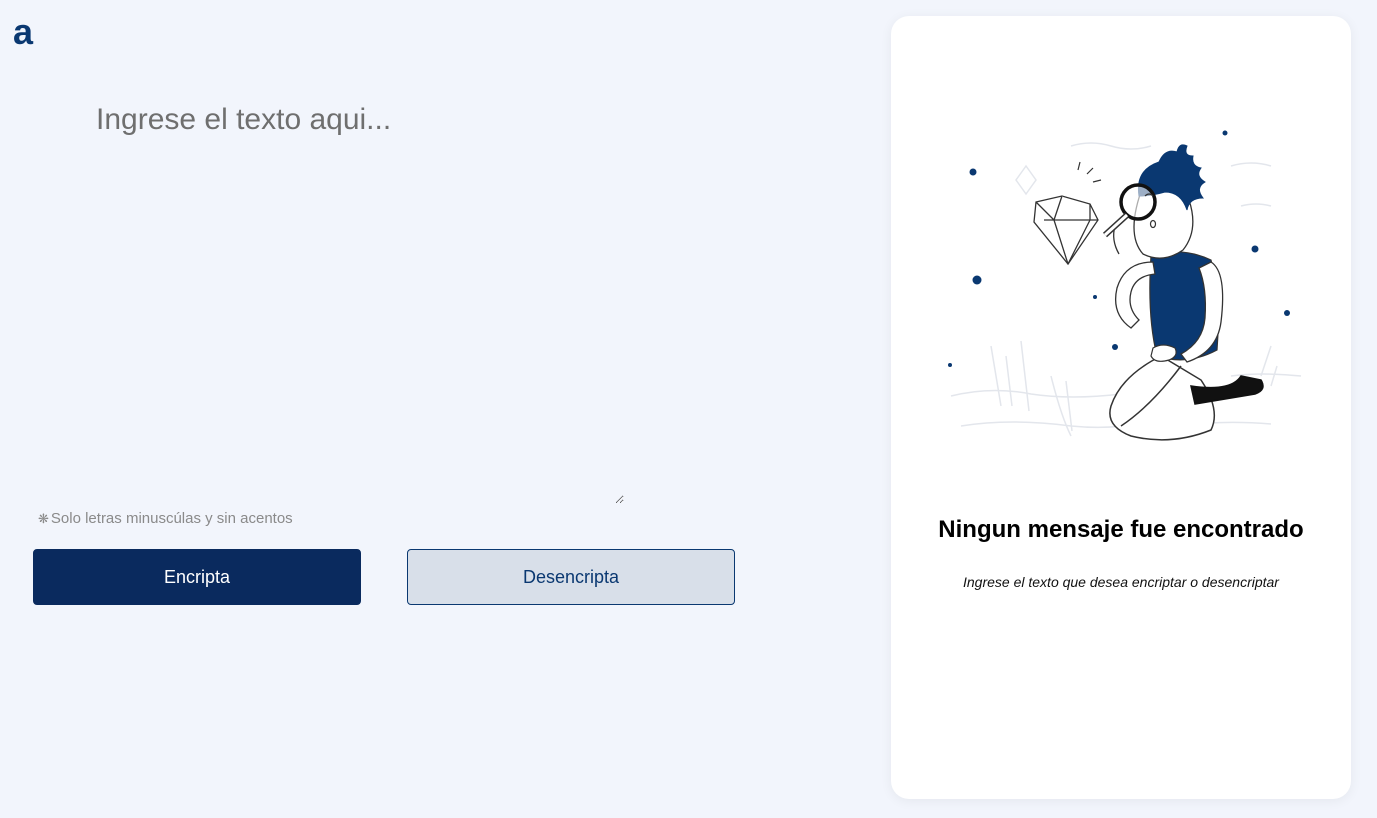 The height and width of the screenshot is (818, 1377). I want to click on person-with-magnifying-glass-illustration, so click(1125, 285).